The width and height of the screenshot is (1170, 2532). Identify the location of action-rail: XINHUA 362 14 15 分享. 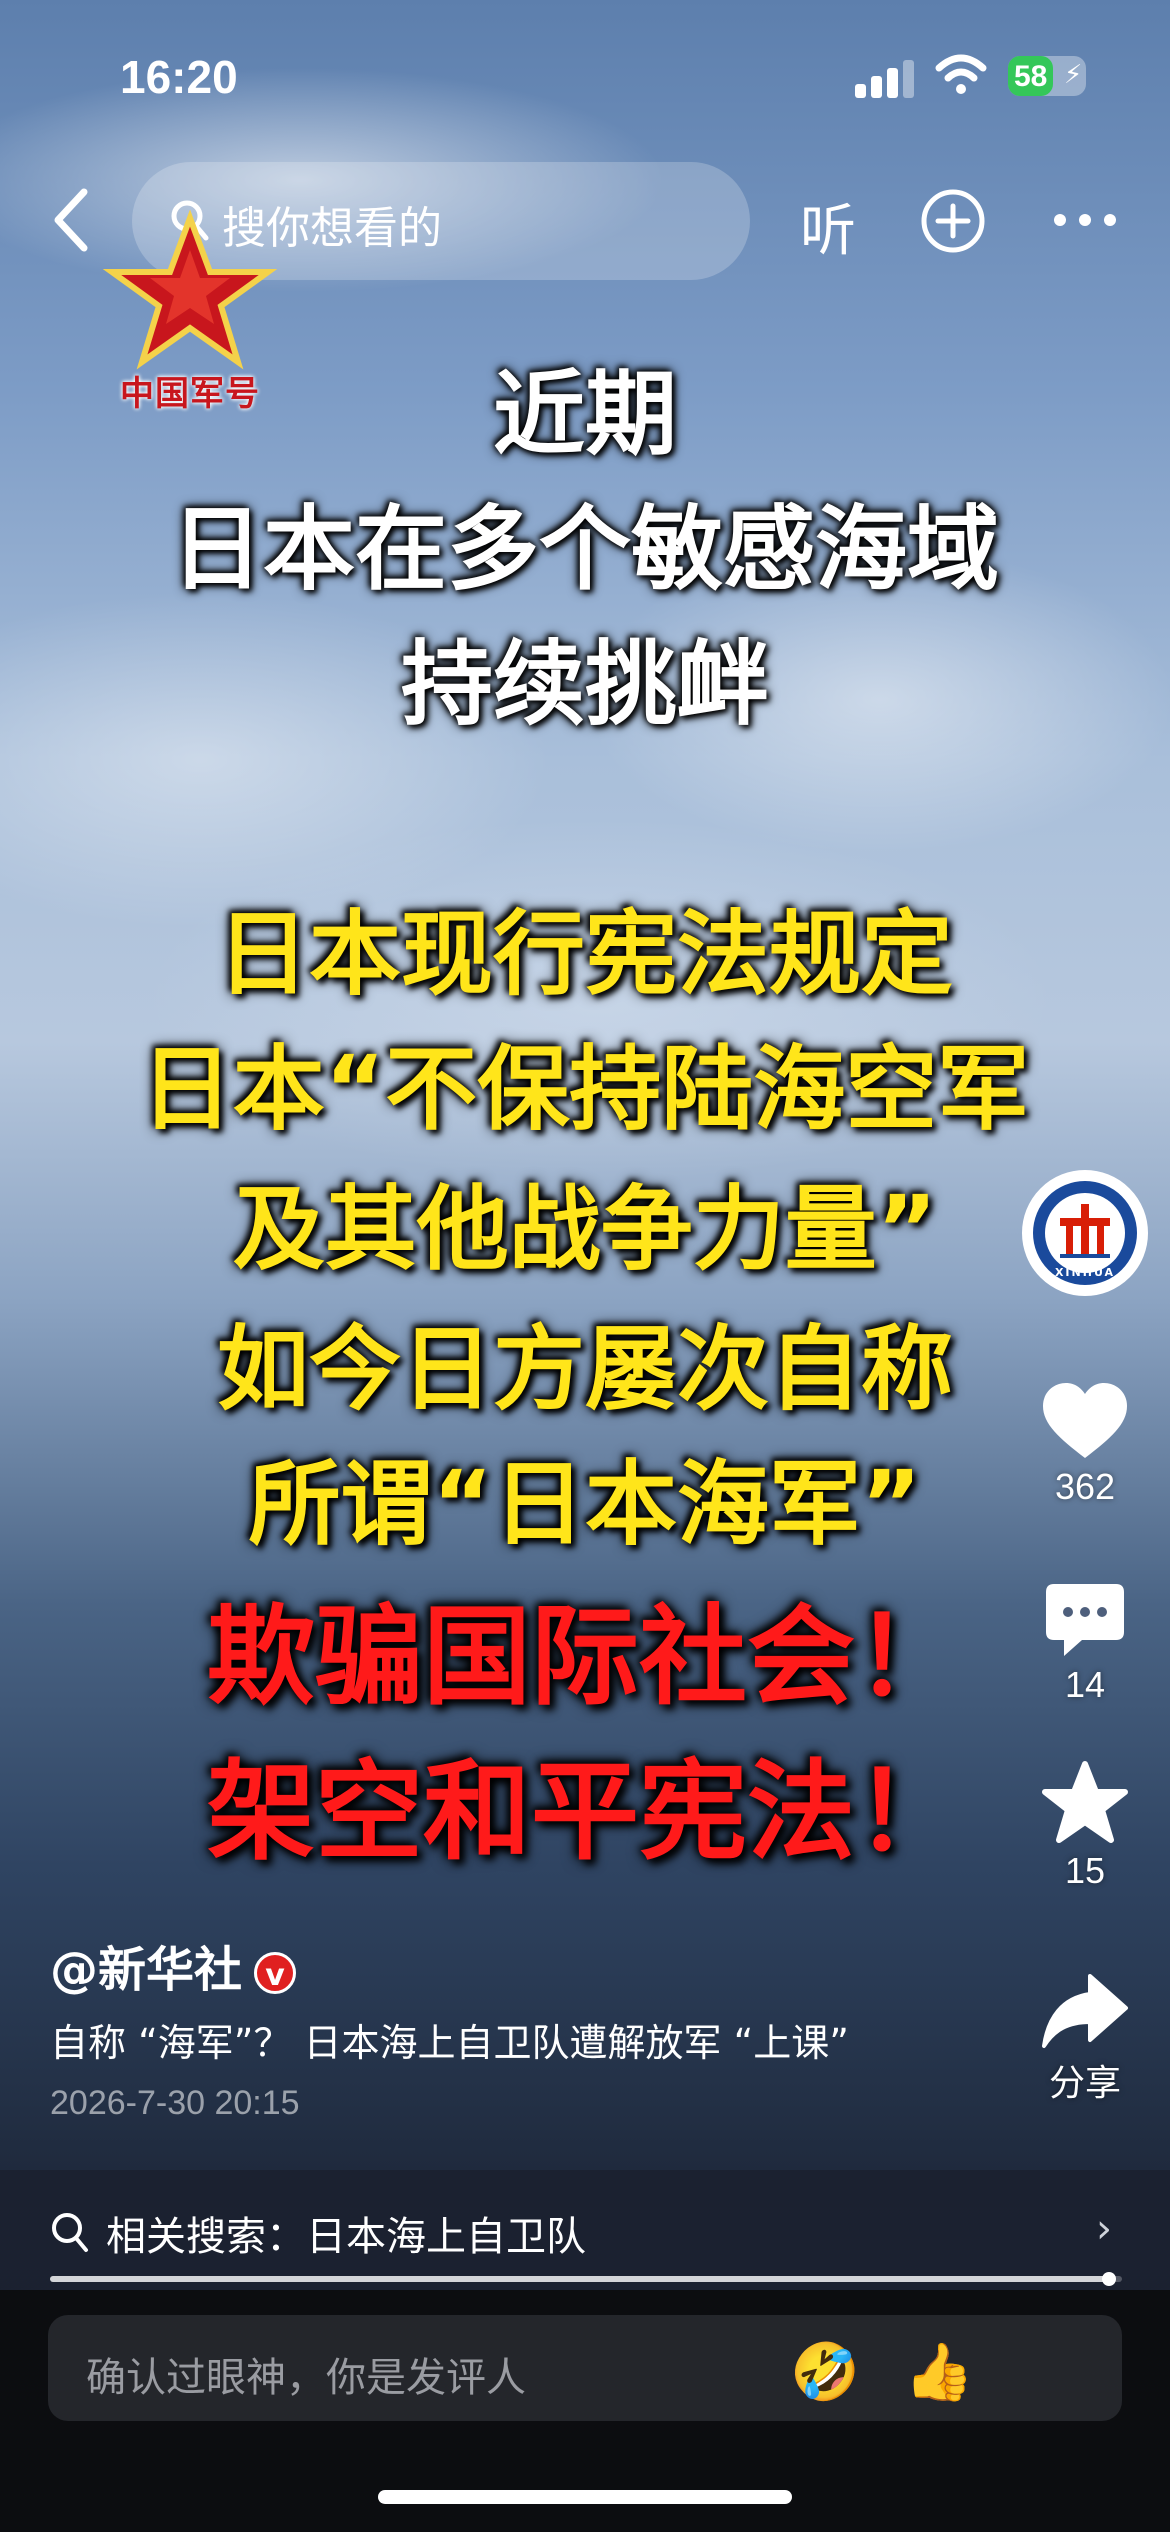
(1085, 1650).